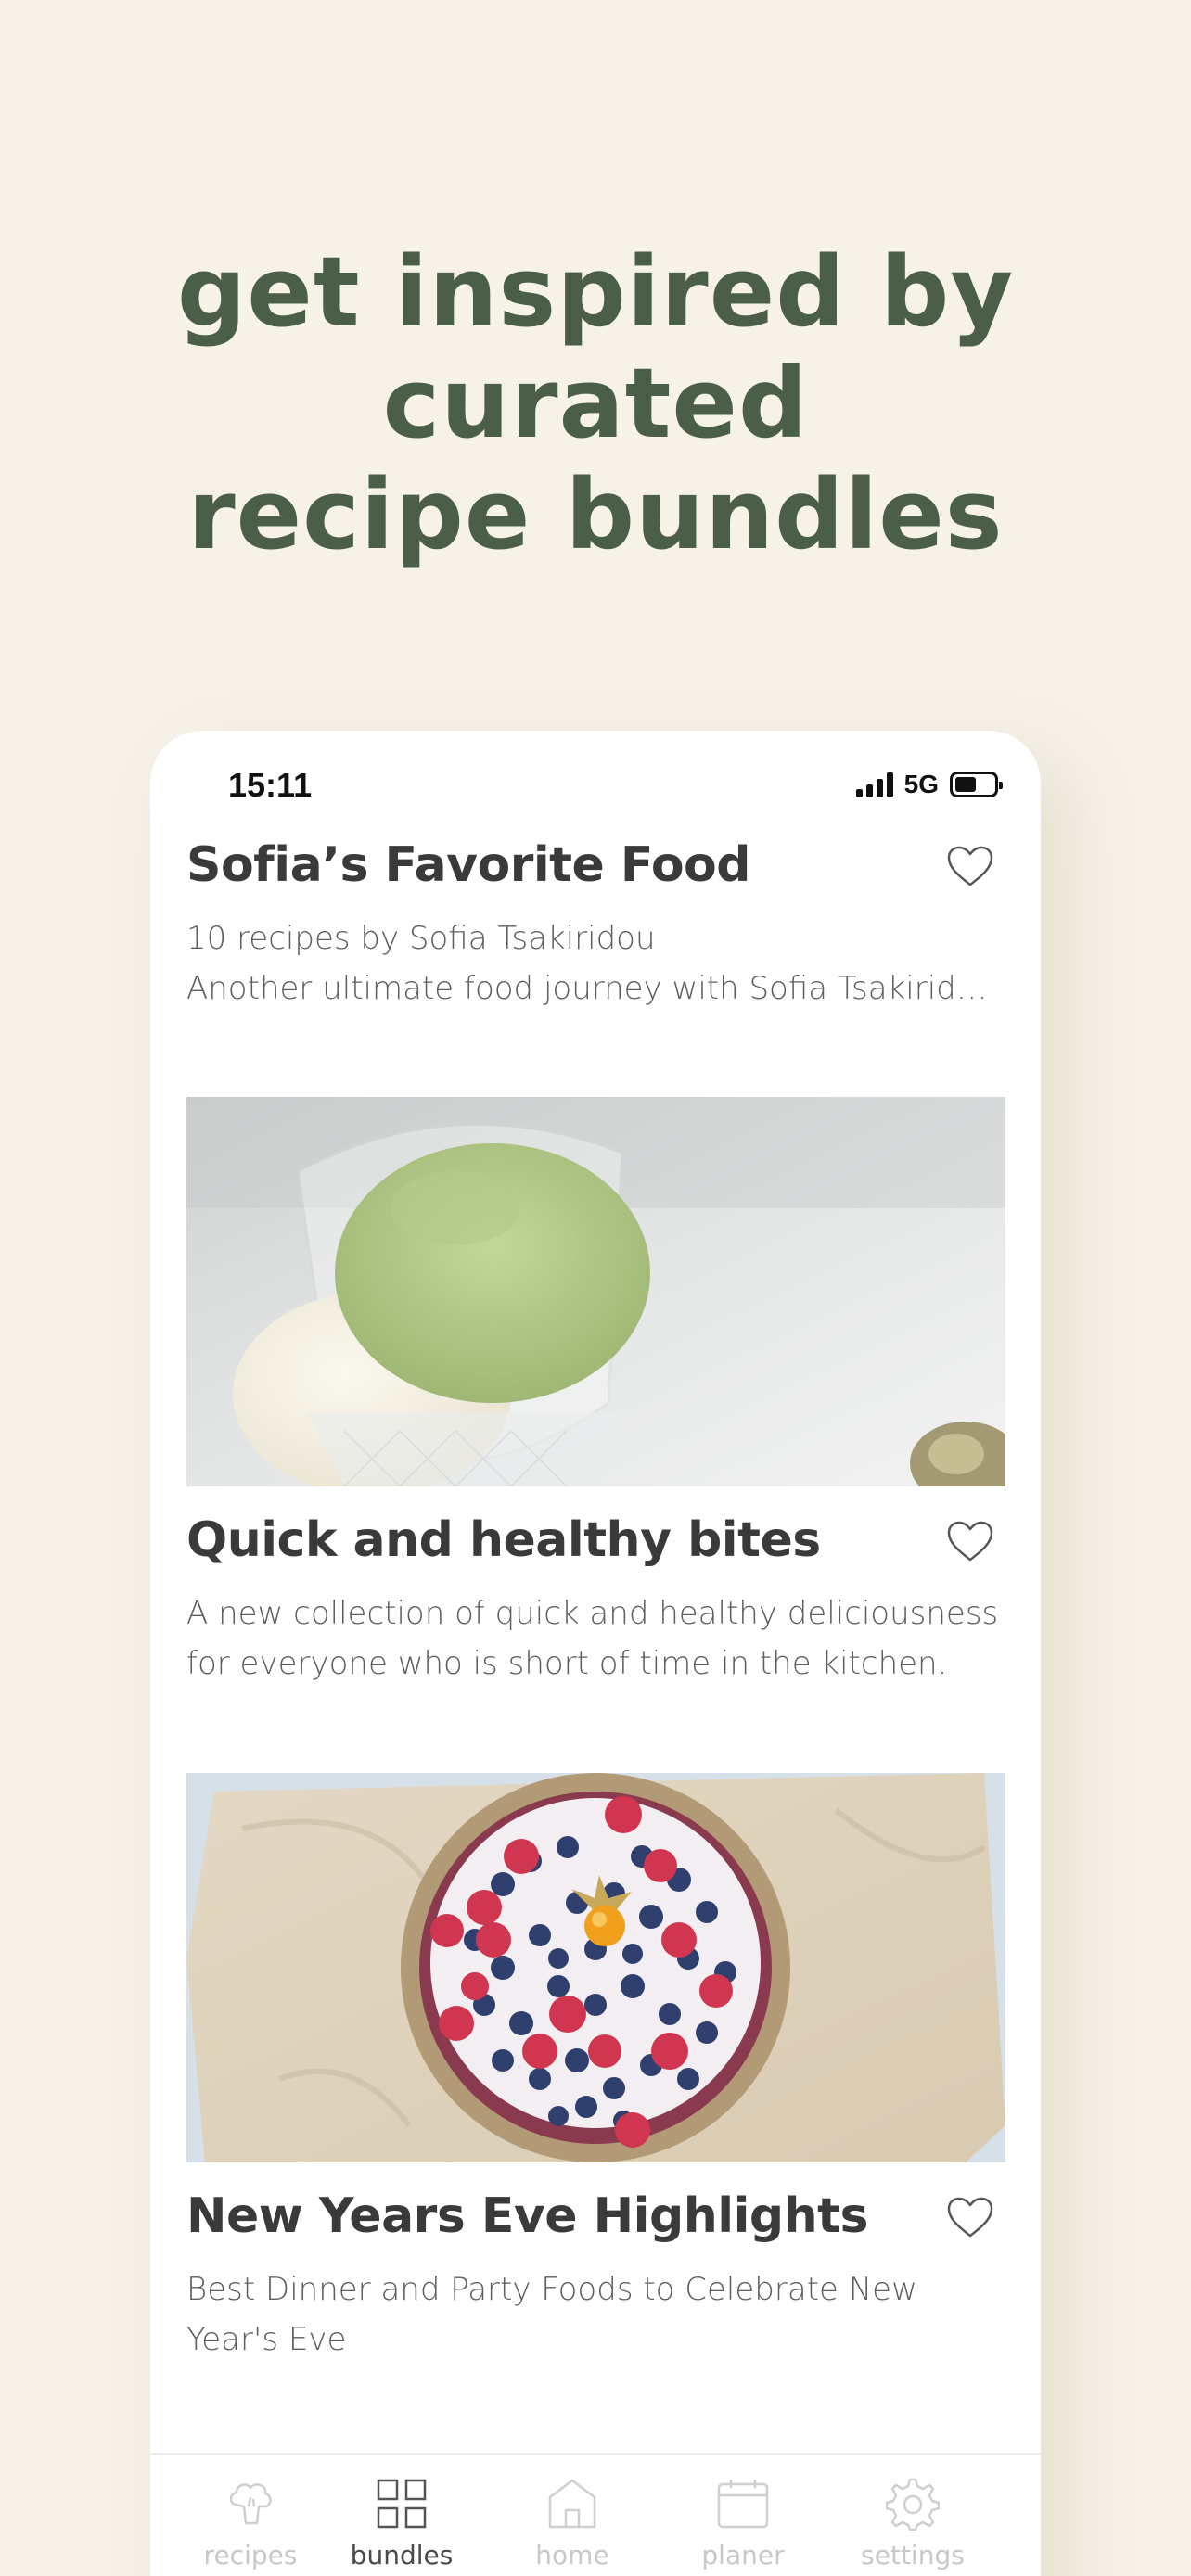  I want to click on headline-line-3: recipe bundles, so click(595, 514).